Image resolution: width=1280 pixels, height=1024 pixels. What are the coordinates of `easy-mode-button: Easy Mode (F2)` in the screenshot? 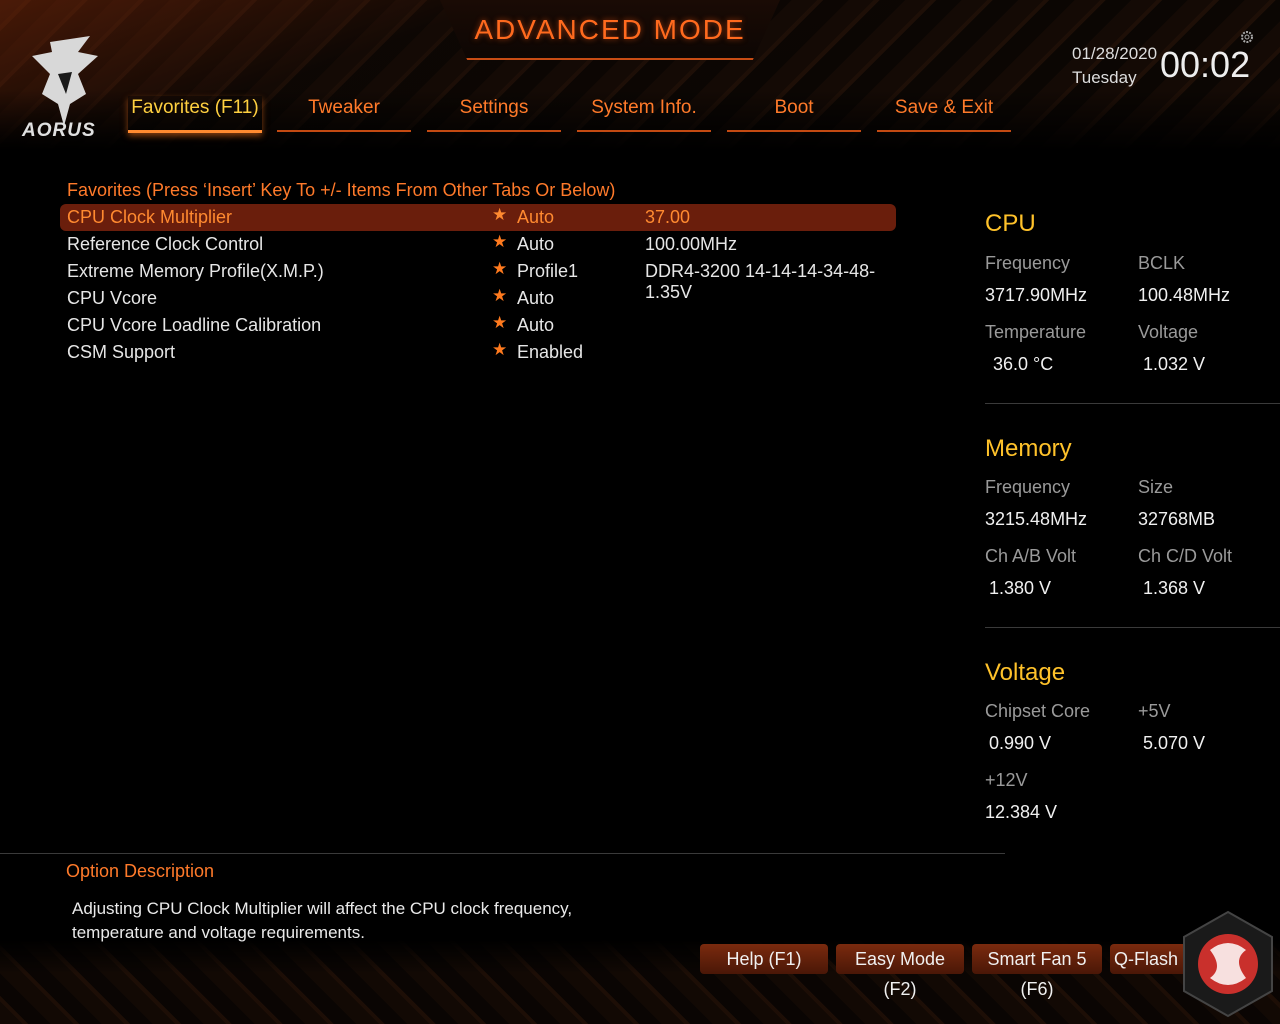 It's located at (900, 971).